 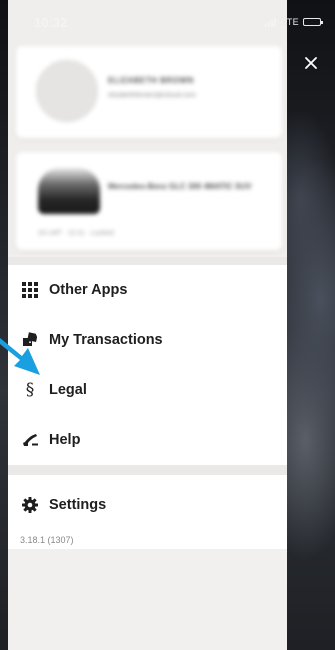 What do you see at coordinates (65, 440) in the screenshot?
I see `menu-item-label: Help` at bounding box center [65, 440].